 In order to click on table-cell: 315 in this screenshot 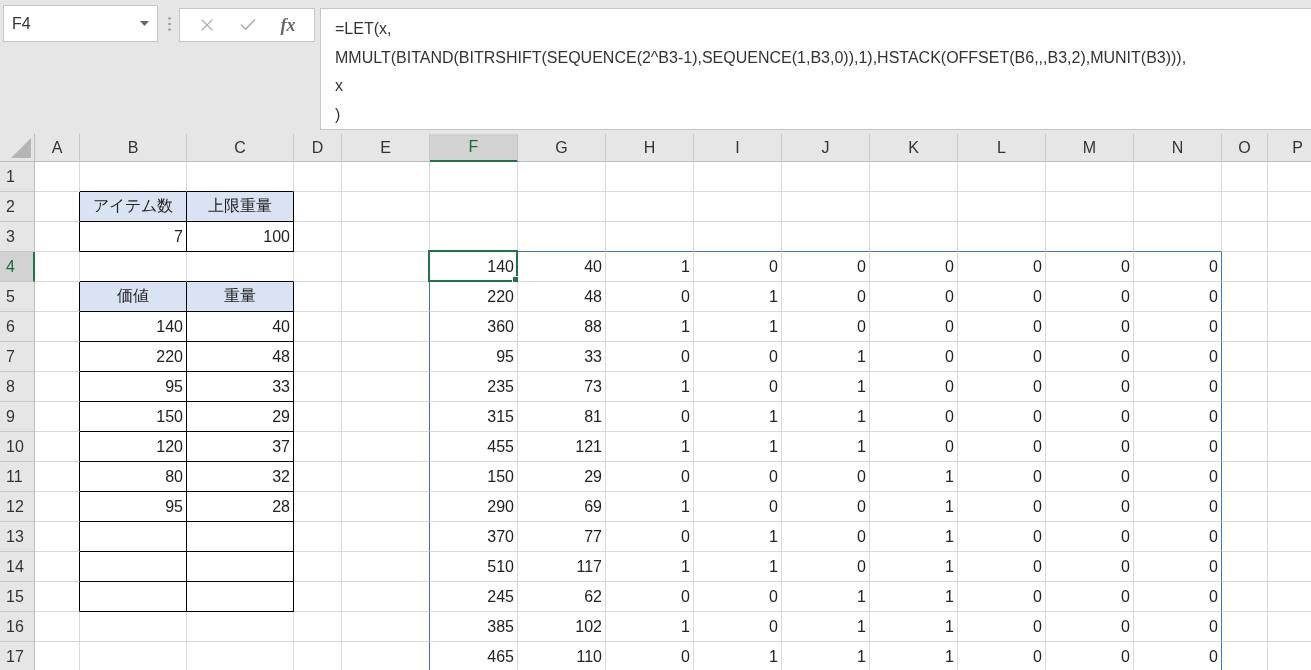, I will do `click(474, 417)`.